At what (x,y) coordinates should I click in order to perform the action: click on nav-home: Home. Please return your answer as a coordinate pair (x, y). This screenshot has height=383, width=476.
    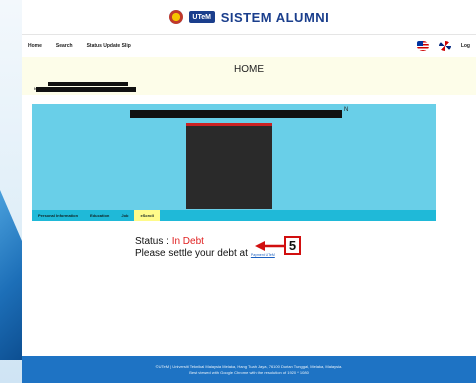
    Looking at the image, I should click on (35, 46).